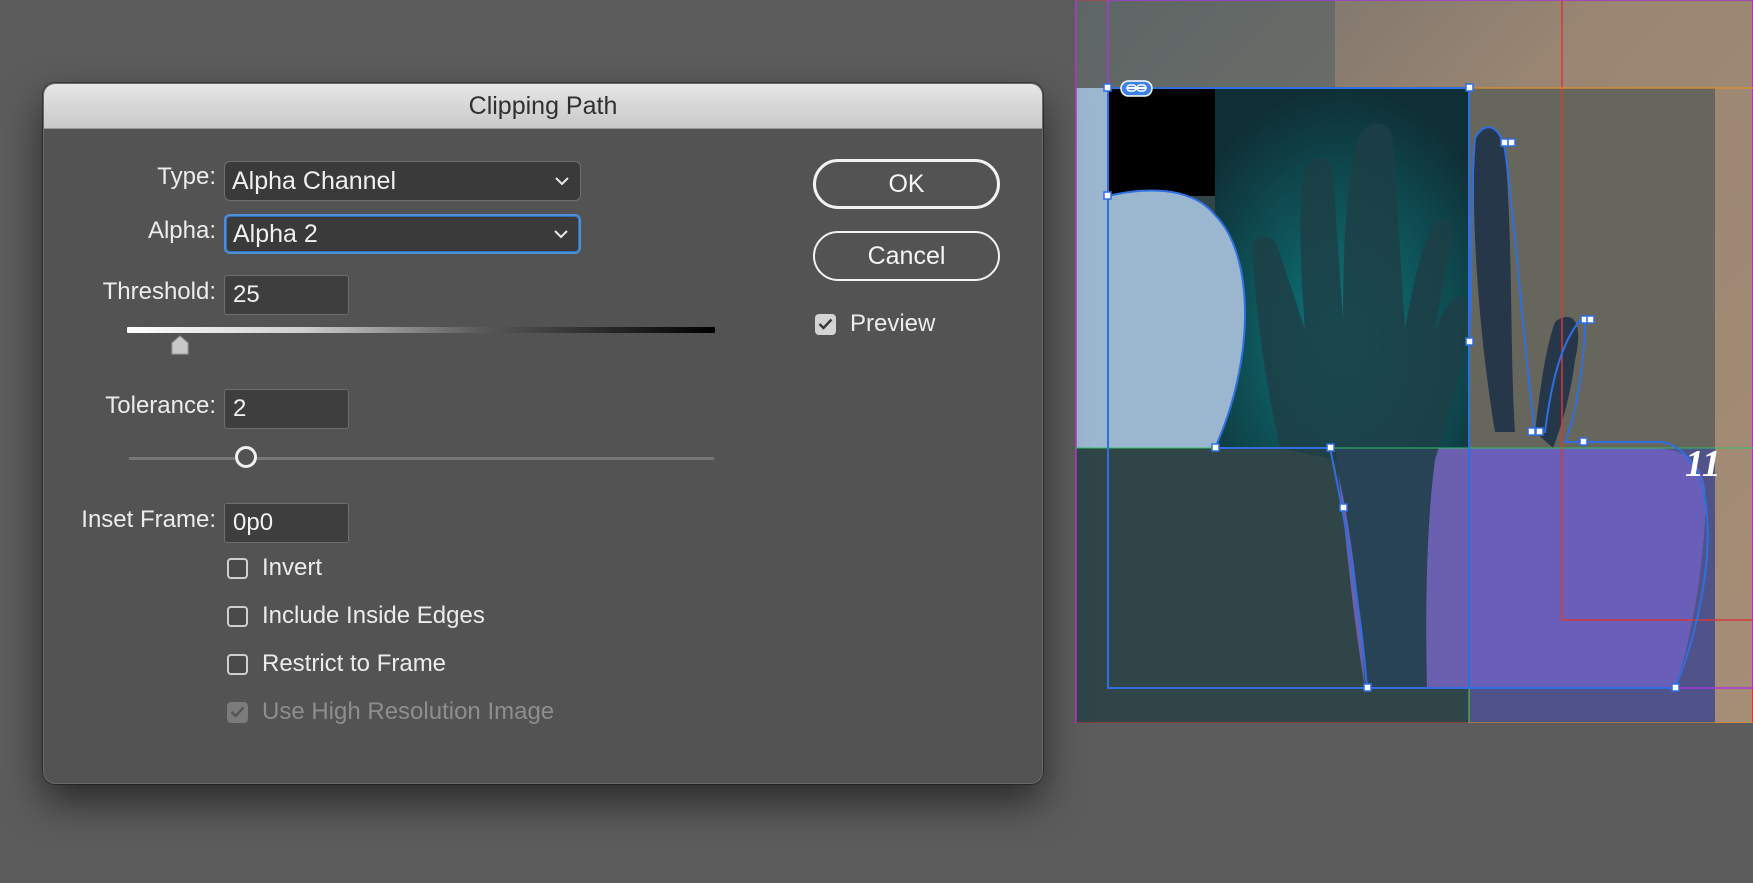 The width and height of the screenshot is (1753, 883). I want to click on restrict-to-frame-option: Restrict to Frame, so click(336, 664).